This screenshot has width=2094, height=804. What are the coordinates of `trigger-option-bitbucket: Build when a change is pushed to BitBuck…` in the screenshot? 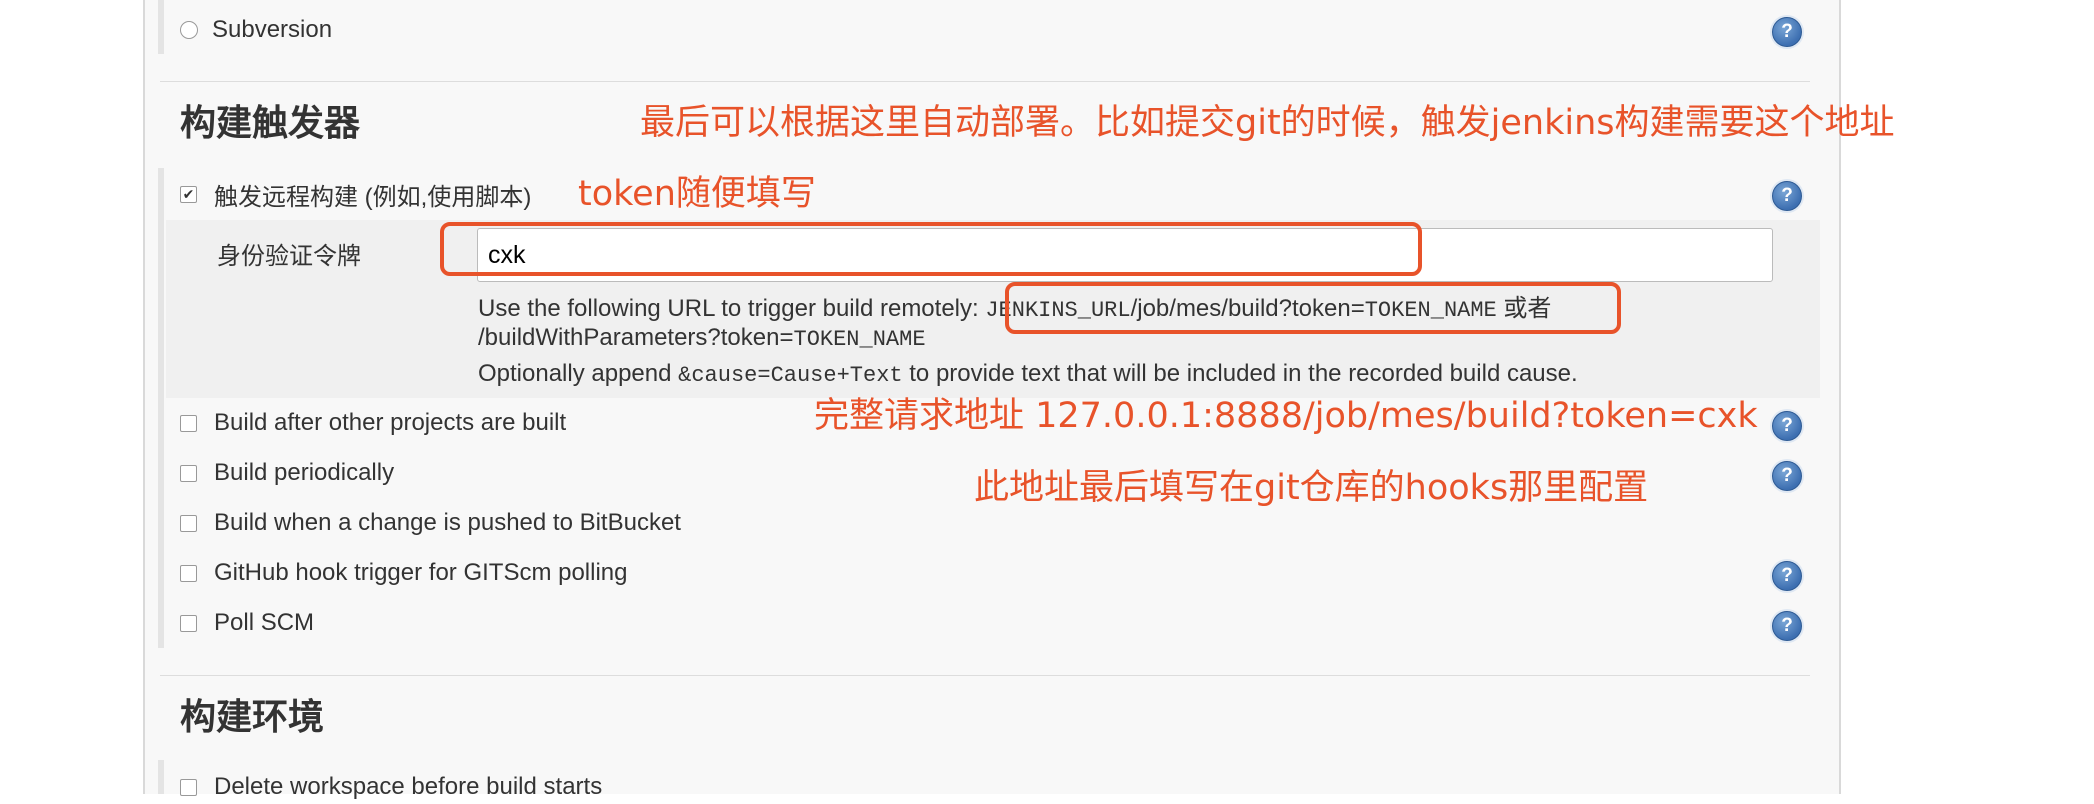 It's located at (430, 523).